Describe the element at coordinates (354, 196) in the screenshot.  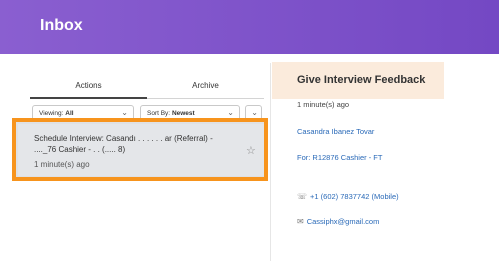
I see `phone-link: +1 (602) 7837742 (Mobile)` at that location.